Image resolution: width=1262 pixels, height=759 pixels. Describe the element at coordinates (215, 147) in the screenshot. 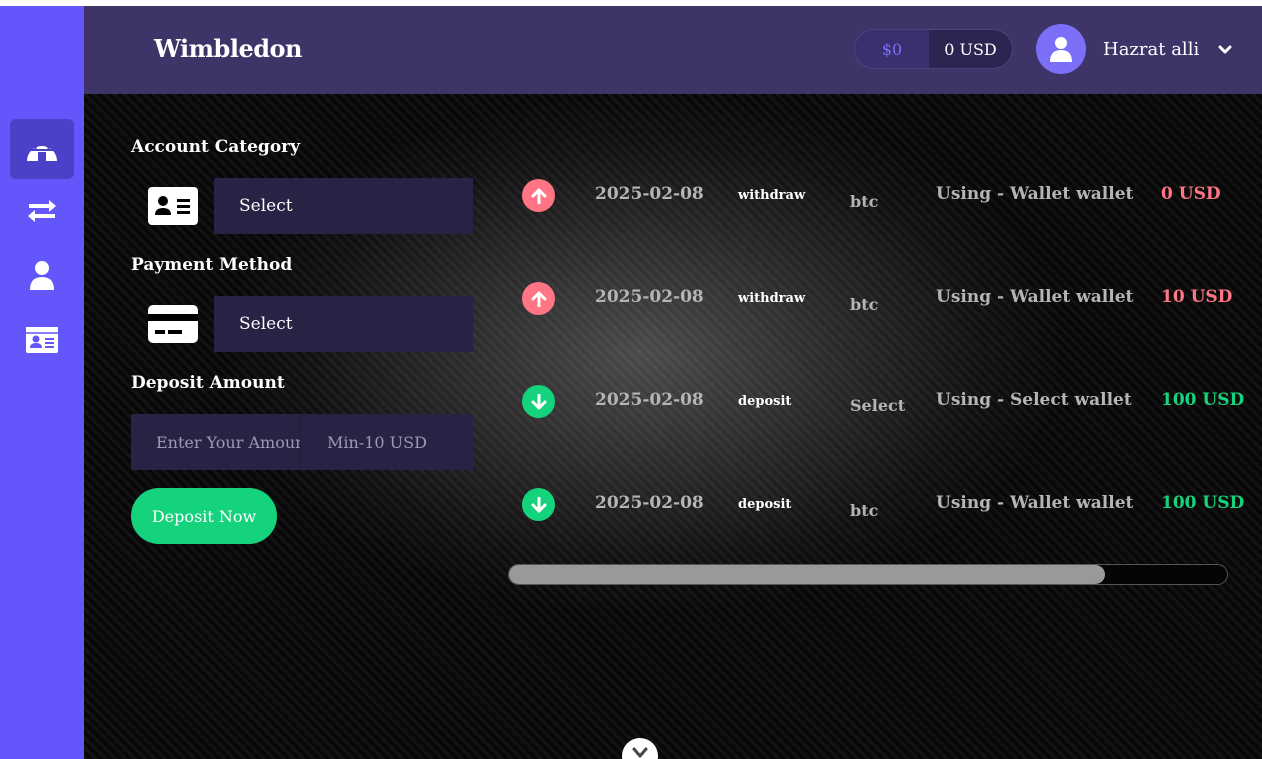

I see `account-category-label: Account Category` at that location.